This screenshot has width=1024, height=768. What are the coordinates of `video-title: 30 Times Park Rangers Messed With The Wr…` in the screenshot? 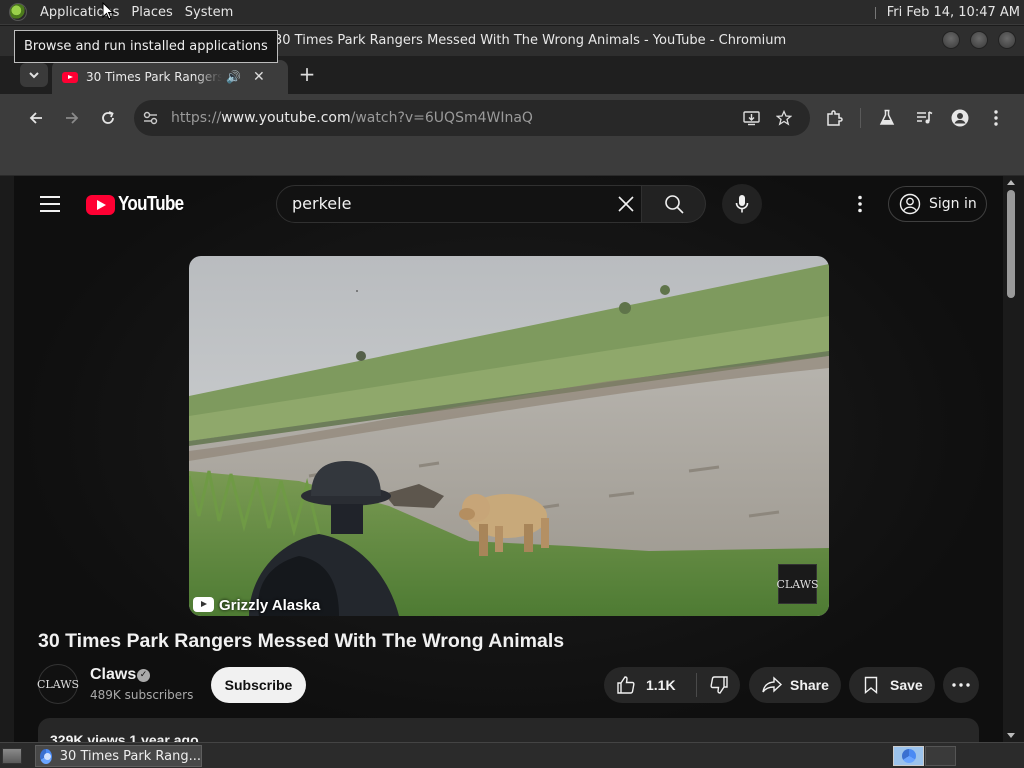 It's located at (301, 641).